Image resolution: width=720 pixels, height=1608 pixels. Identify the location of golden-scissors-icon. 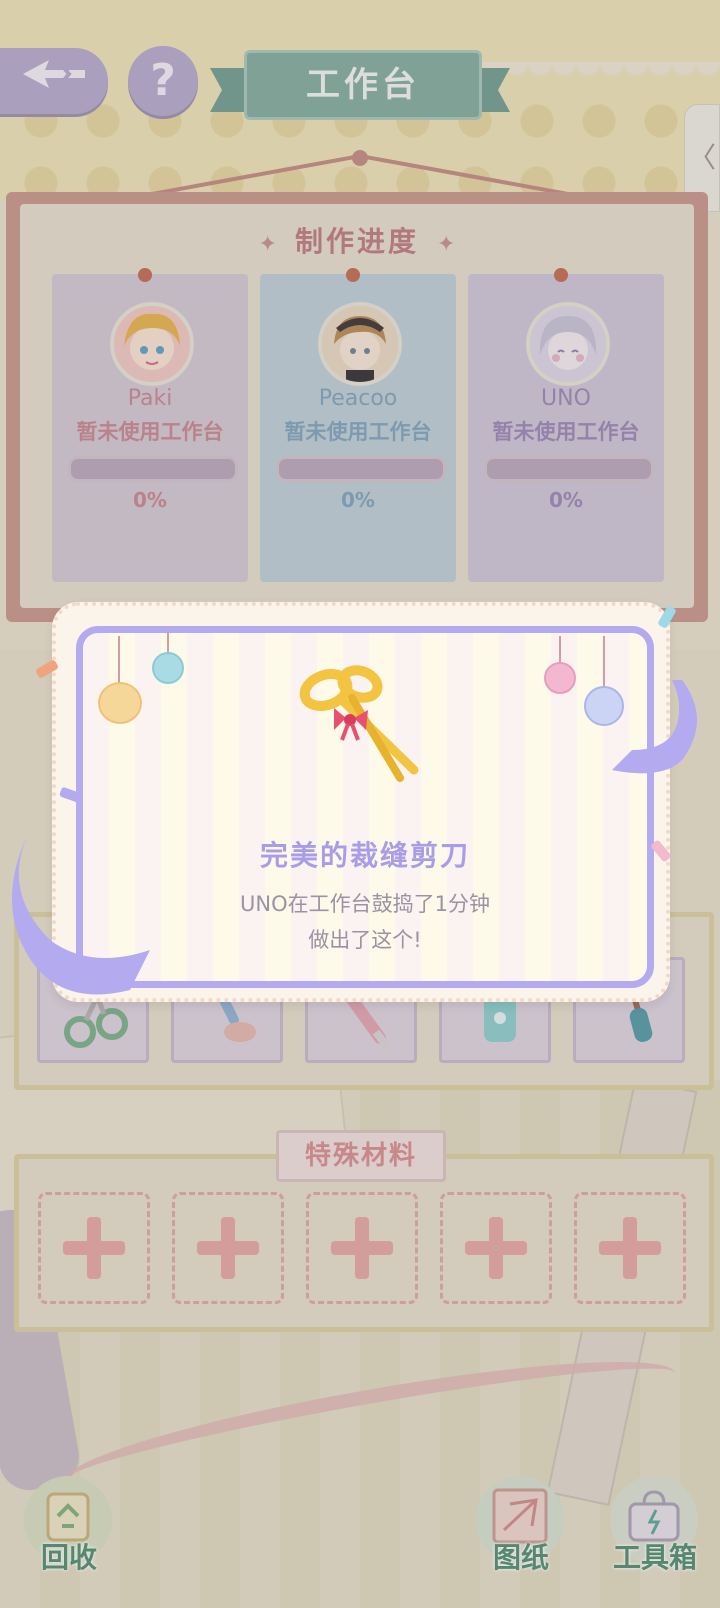
(360, 730).